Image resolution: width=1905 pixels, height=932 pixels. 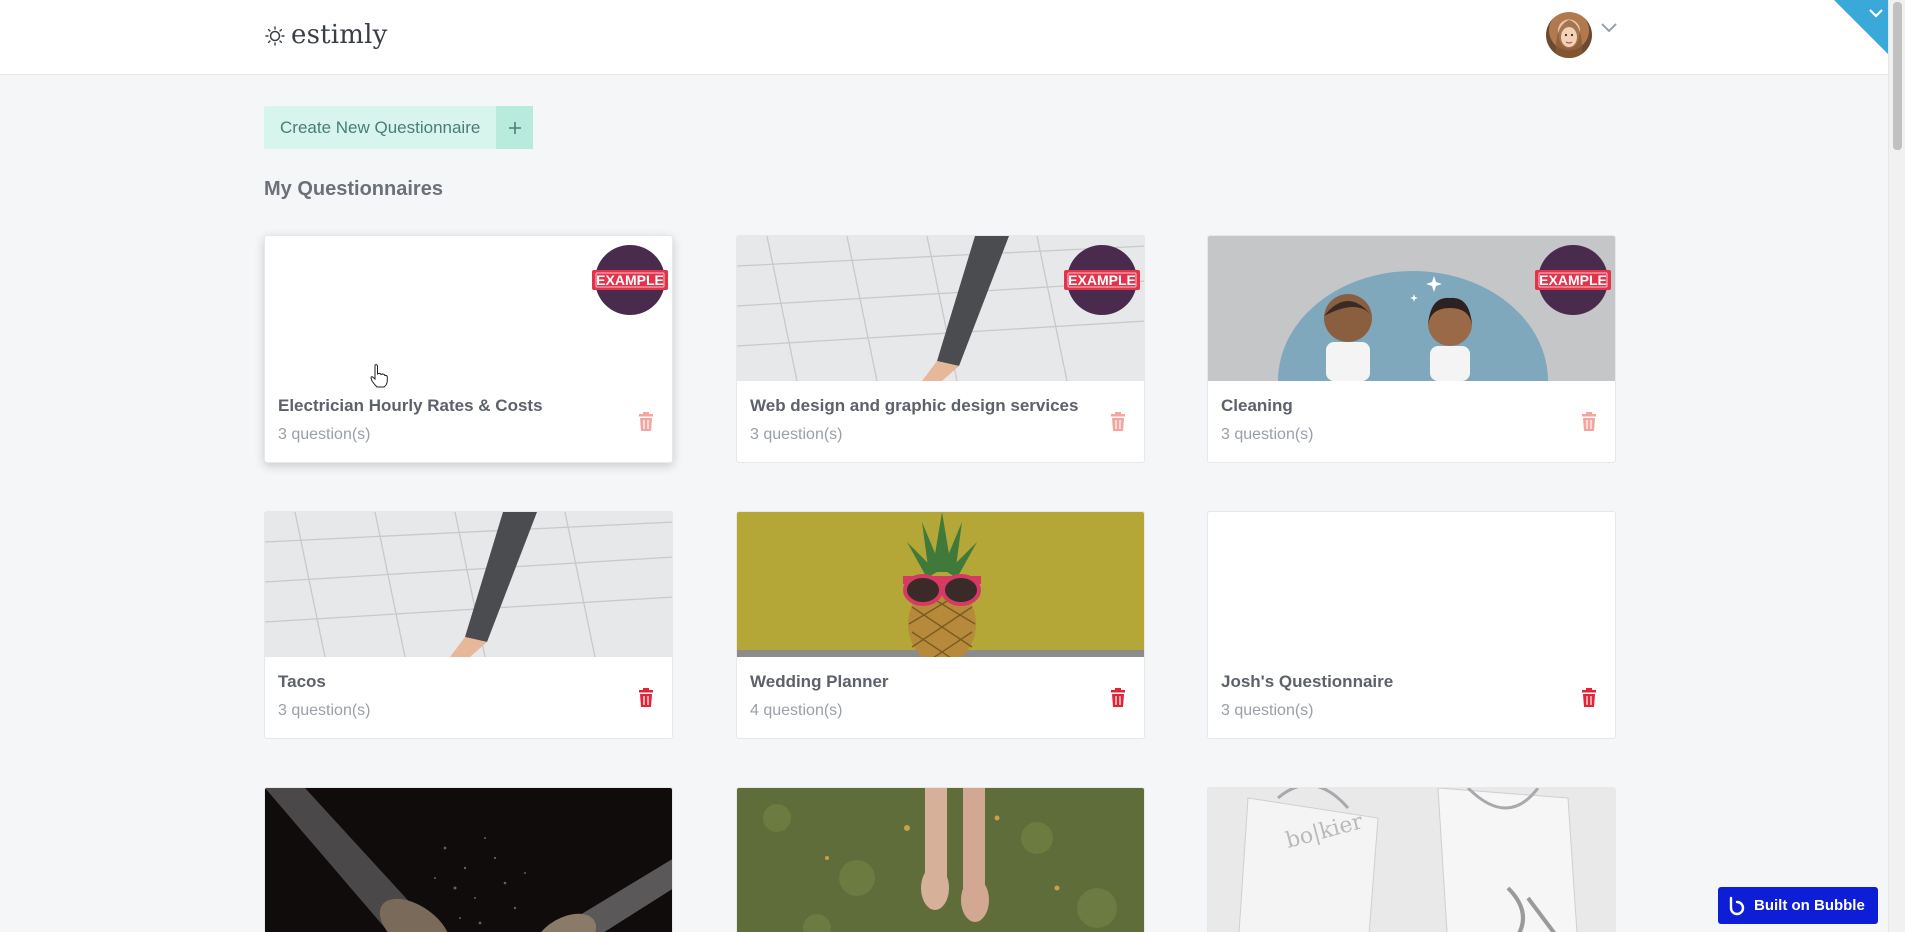 What do you see at coordinates (379, 376) in the screenshot?
I see `hand-cursor-icon` at bounding box center [379, 376].